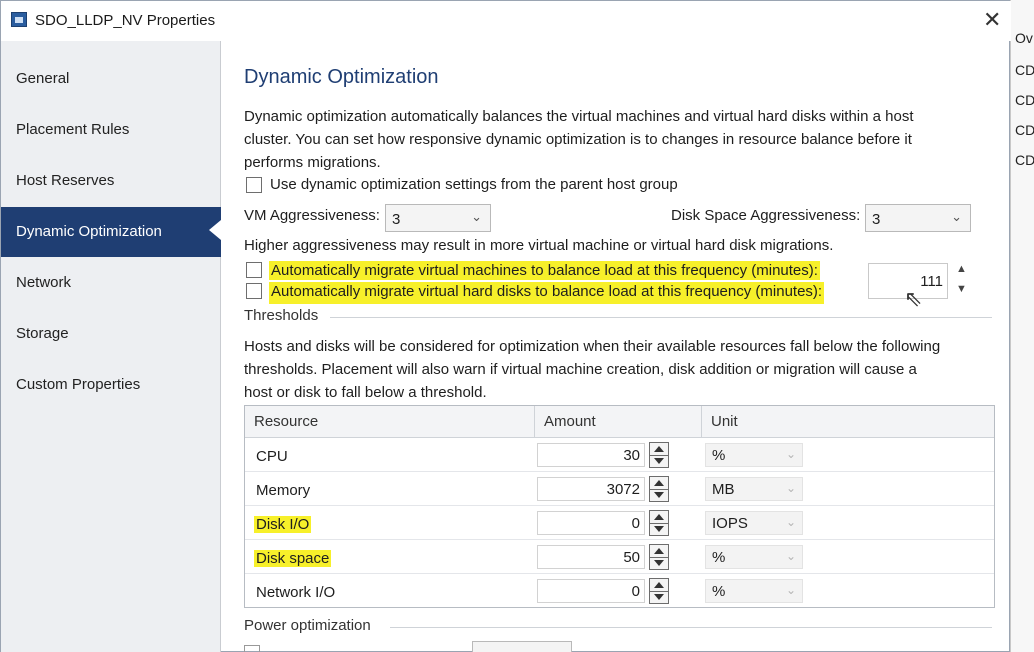 This screenshot has height=652, width=1034. I want to click on unit-select: MB ⌄, so click(754, 489).